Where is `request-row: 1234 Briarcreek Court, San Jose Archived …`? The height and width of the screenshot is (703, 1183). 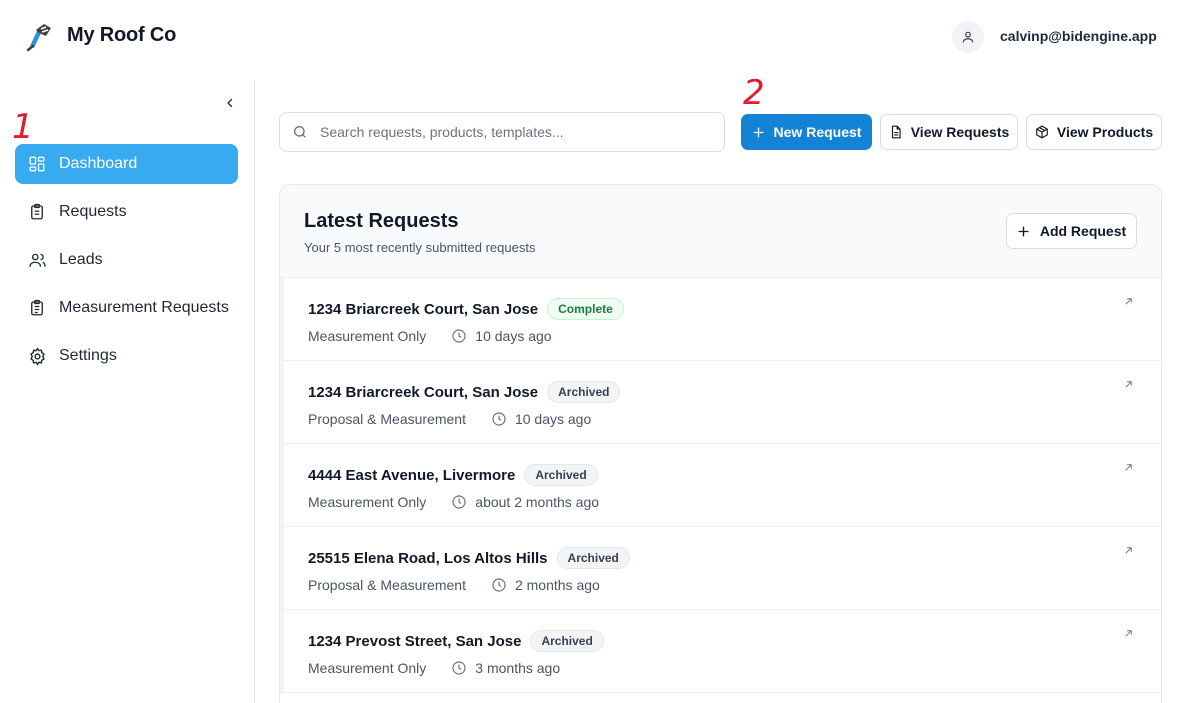 request-row: 1234 Briarcreek Court, San Jose Archived … is located at coordinates (722, 402).